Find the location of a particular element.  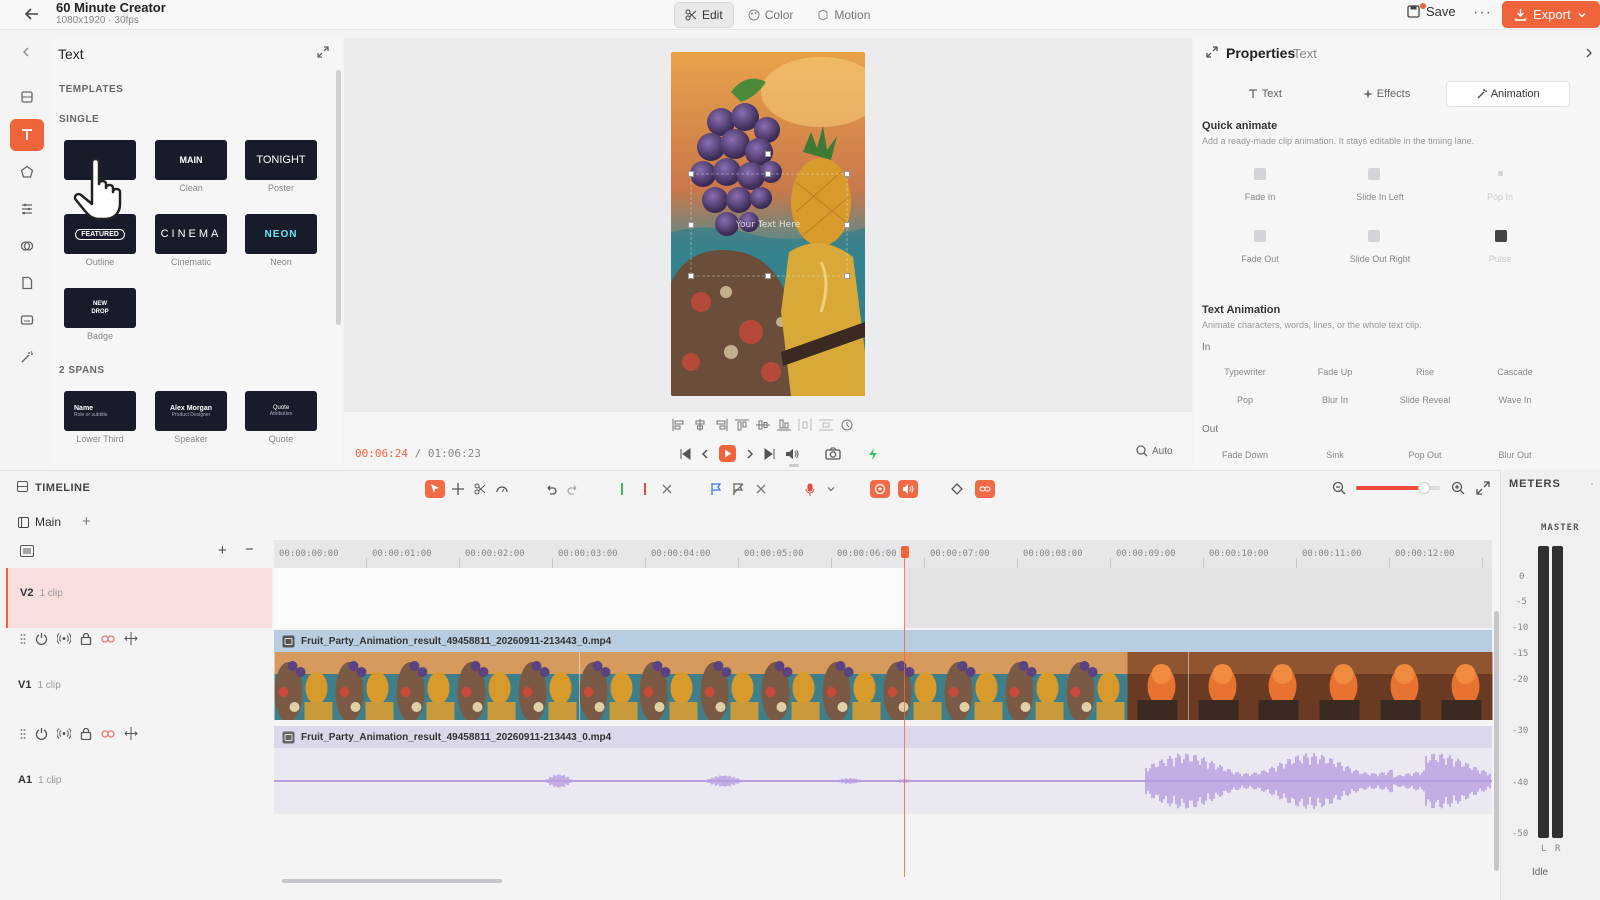

link-icon is located at coordinates (108, 734).